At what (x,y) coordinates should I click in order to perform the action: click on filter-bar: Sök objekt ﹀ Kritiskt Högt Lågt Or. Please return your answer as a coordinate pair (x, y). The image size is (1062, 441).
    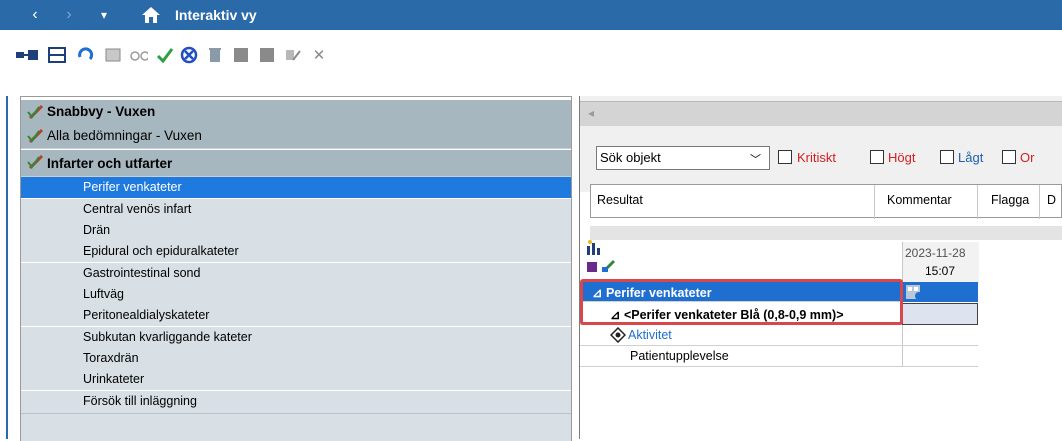
    Looking at the image, I should click on (821, 160).